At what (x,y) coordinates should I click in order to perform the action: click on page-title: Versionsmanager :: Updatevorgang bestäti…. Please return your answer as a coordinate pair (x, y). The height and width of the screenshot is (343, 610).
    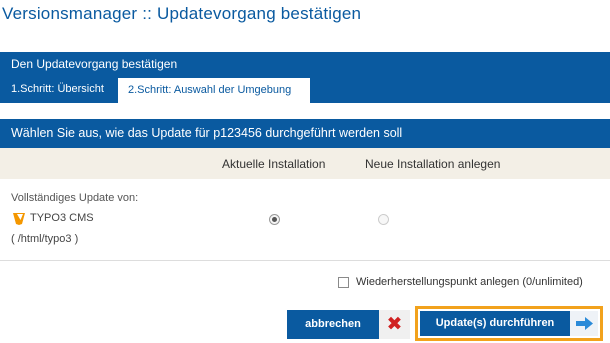
    Looking at the image, I should click on (182, 13).